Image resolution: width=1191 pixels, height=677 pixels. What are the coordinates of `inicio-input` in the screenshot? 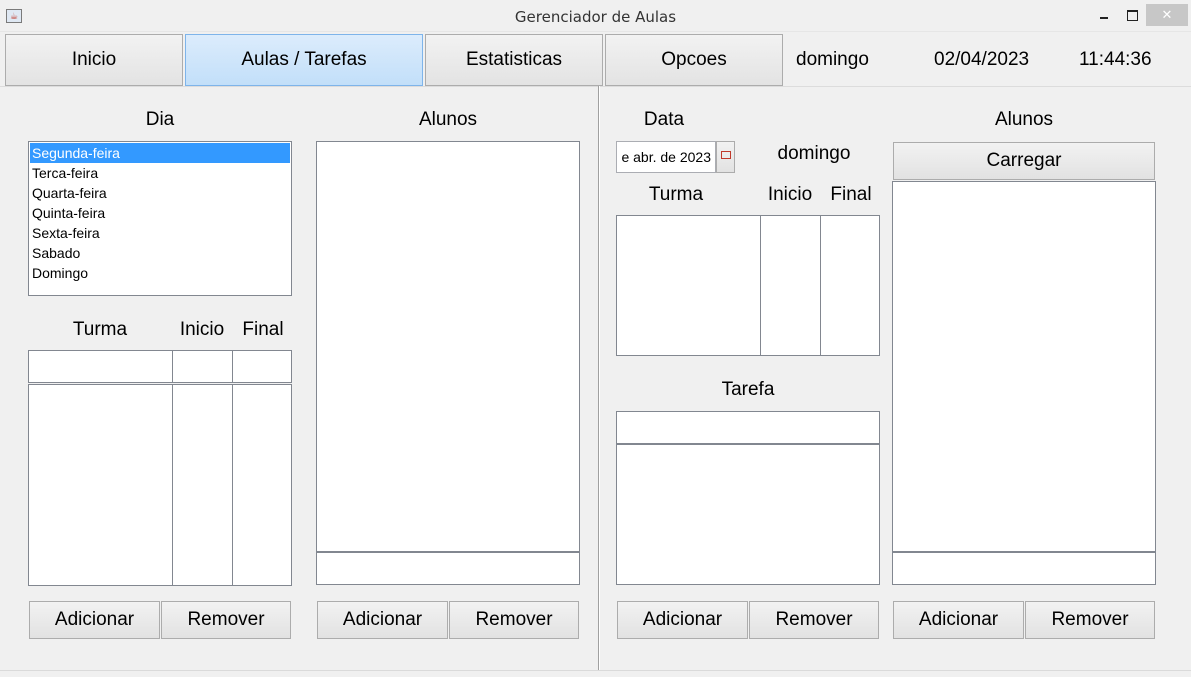 It's located at (202, 366).